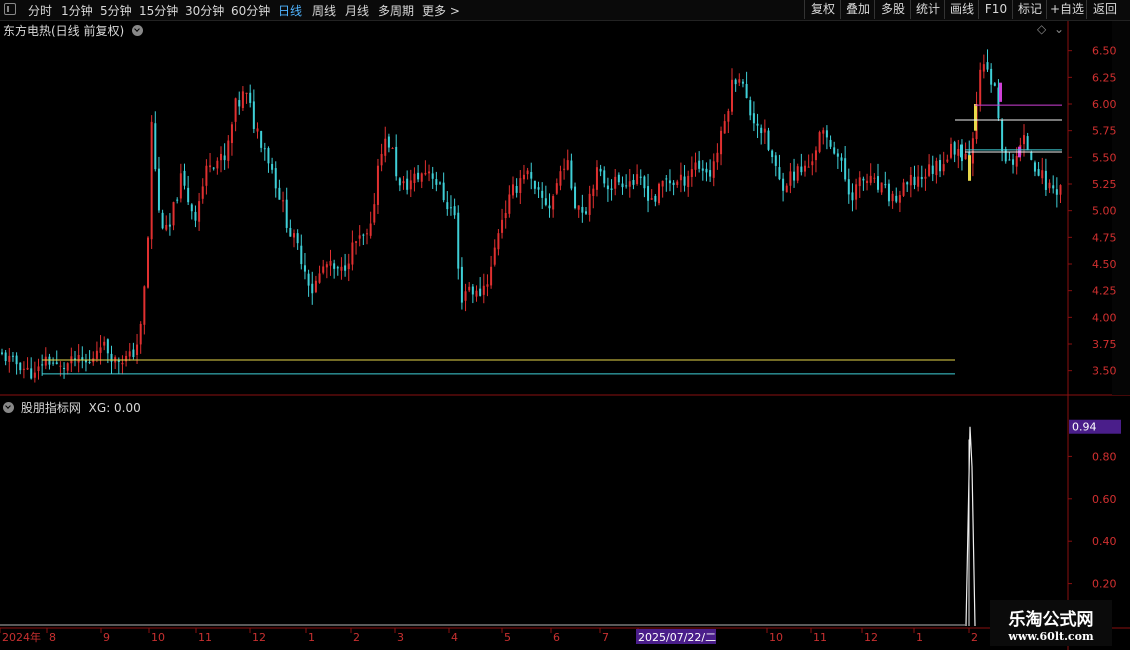 The height and width of the screenshot is (650, 1130). I want to click on indicator-current-label: 0.94, so click(1084, 427).